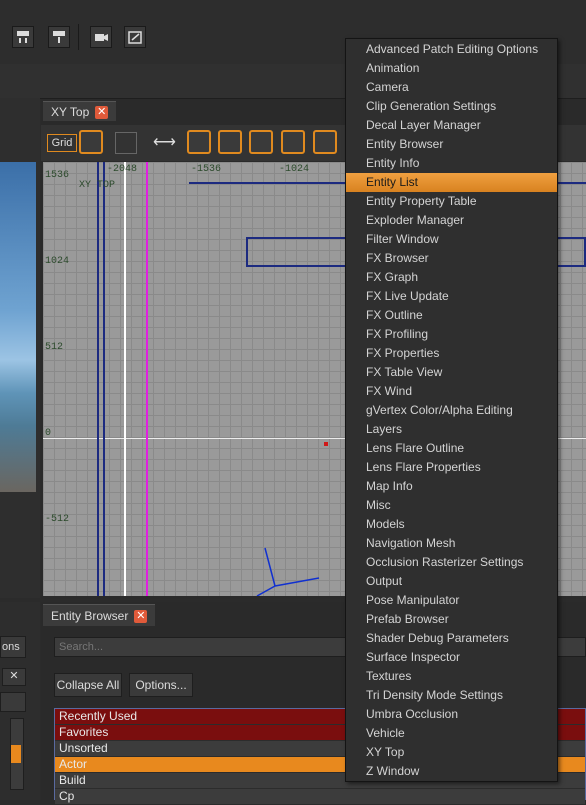 The width and height of the screenshot is (586, 805). Describe the element at coordinates (320, 797) in the screenshot. I see `list-item: Cp` at that location.